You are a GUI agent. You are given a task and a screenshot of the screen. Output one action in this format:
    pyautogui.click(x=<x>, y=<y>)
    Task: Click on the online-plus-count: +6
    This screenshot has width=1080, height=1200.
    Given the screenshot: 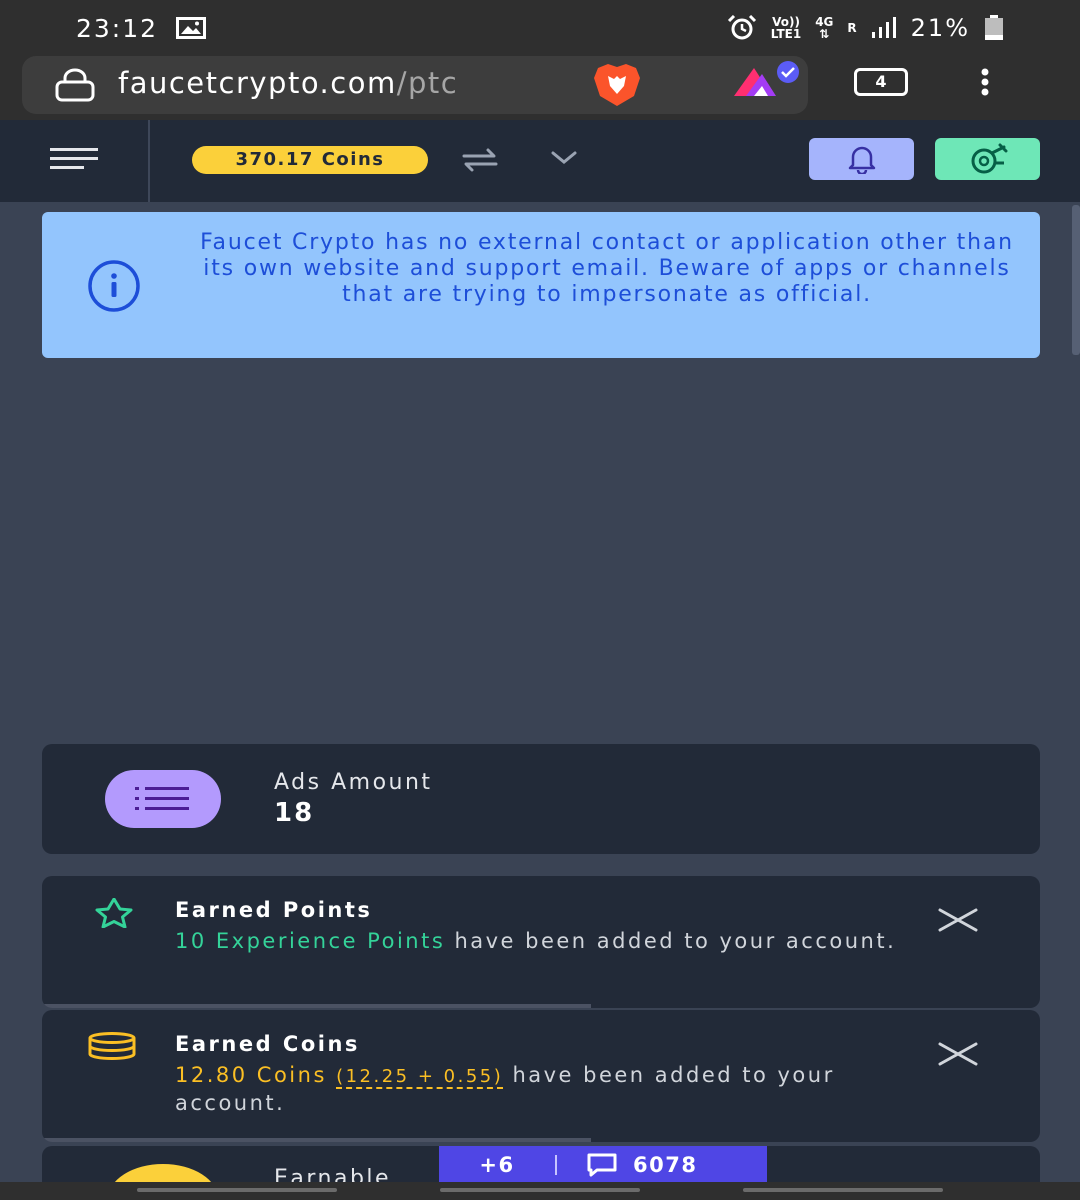 What is the action you would take?
    pyautogui.click(x=497, y=1165)
    